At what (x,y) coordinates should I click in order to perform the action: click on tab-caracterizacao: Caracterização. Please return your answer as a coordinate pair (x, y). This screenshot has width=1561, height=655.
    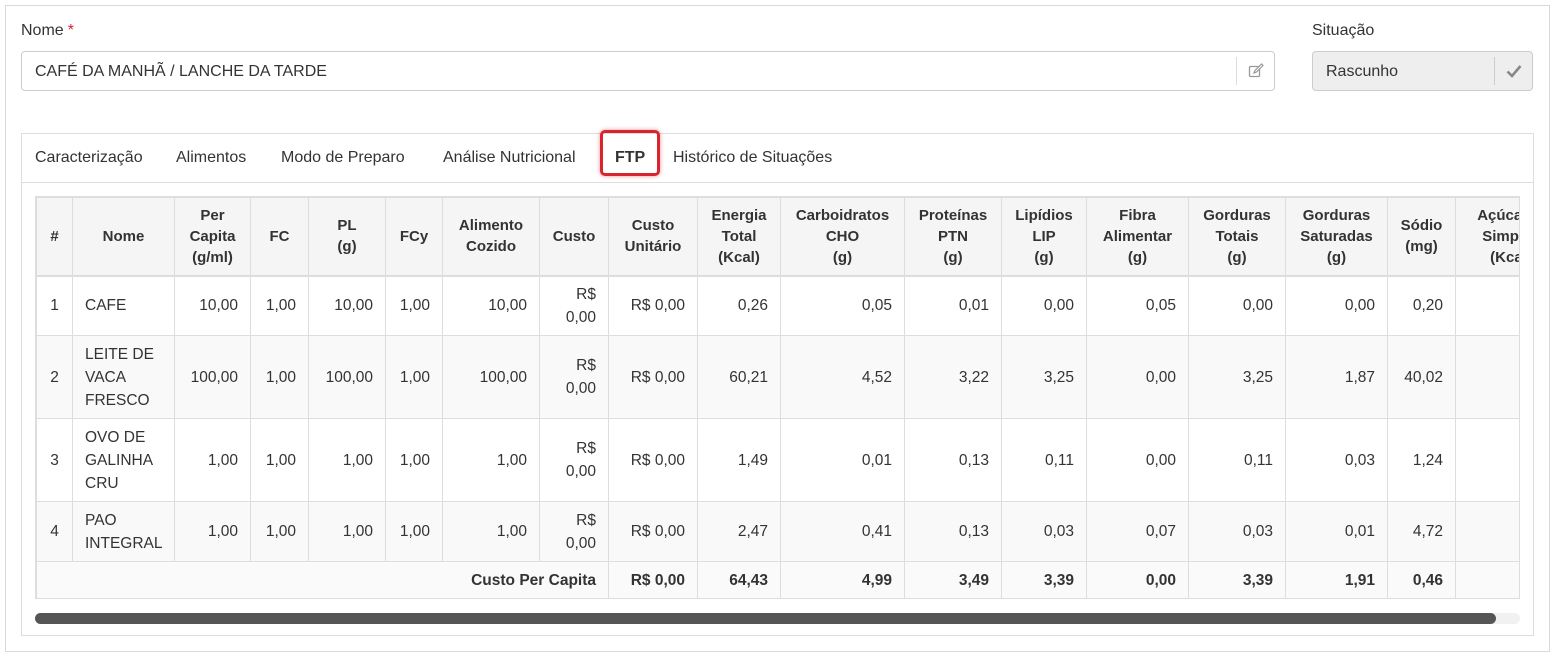
    Looking at the image, I should click on (89, 158).